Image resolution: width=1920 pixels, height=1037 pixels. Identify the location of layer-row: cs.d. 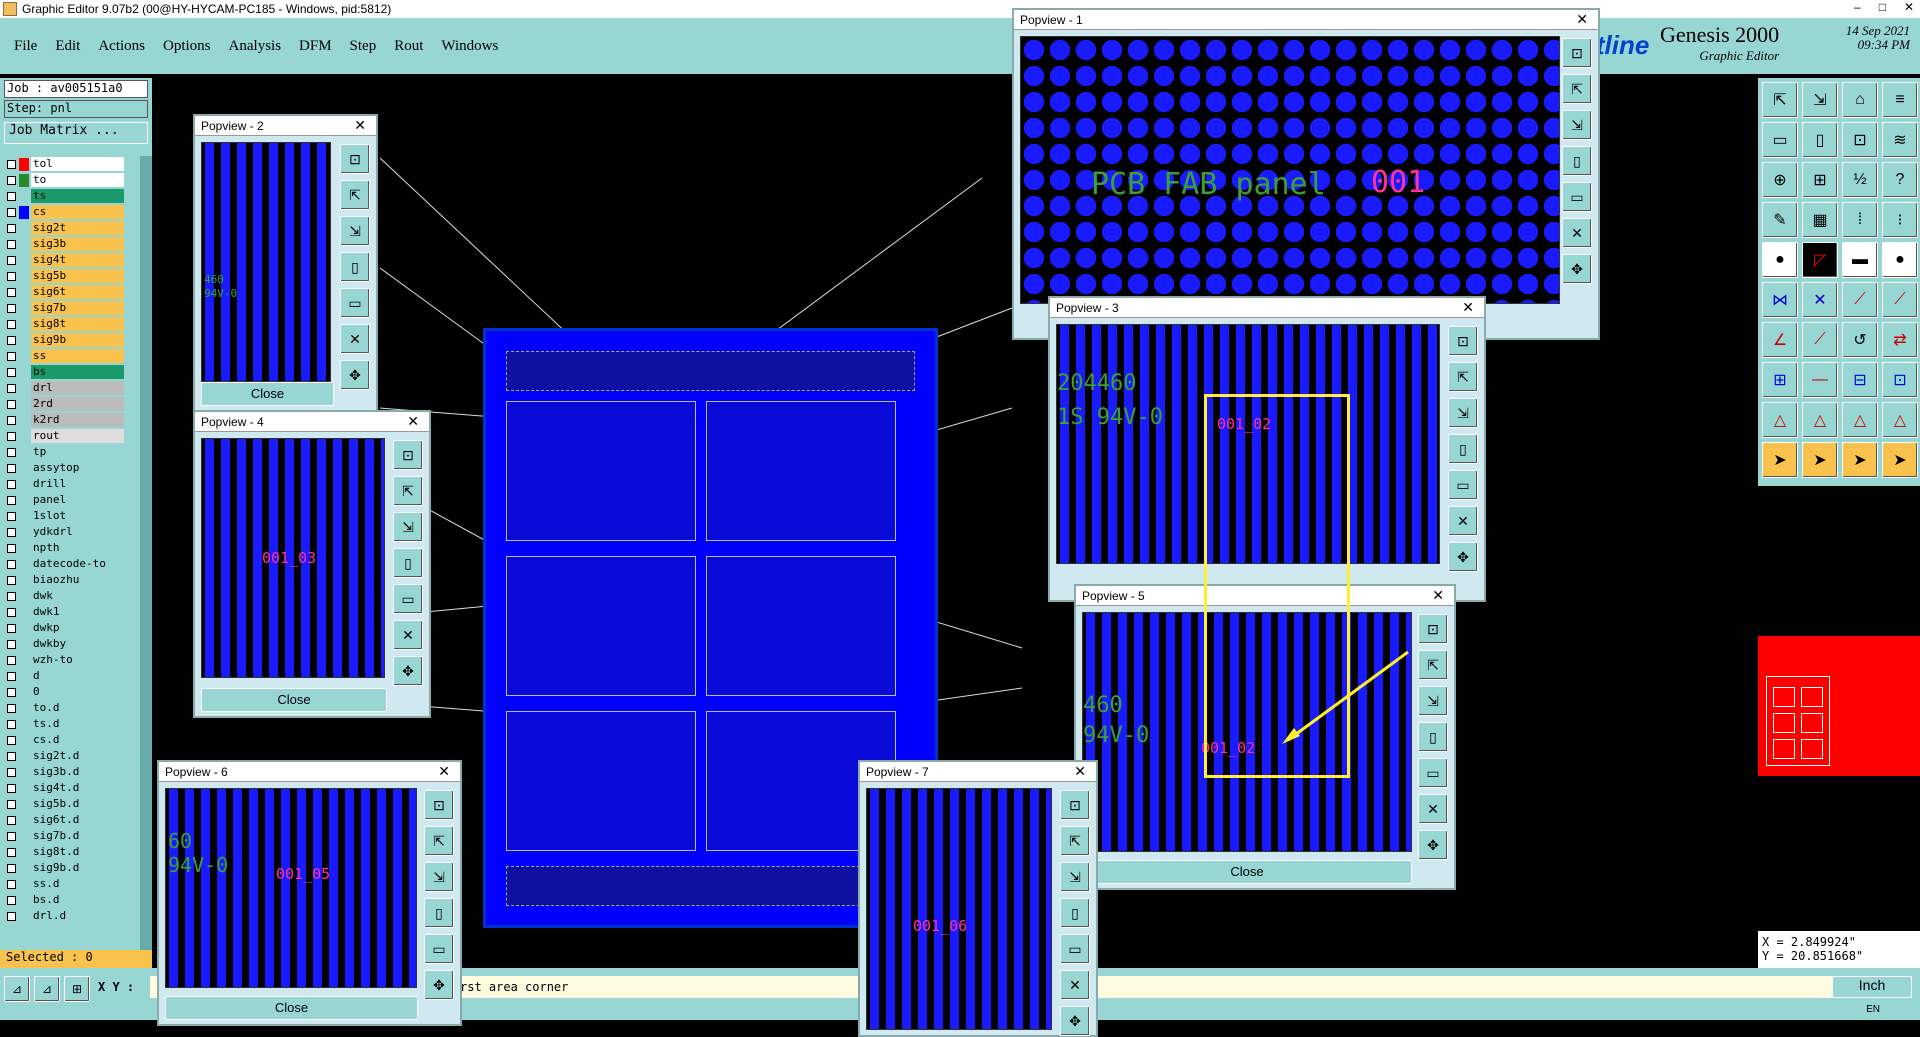
(64, 740).